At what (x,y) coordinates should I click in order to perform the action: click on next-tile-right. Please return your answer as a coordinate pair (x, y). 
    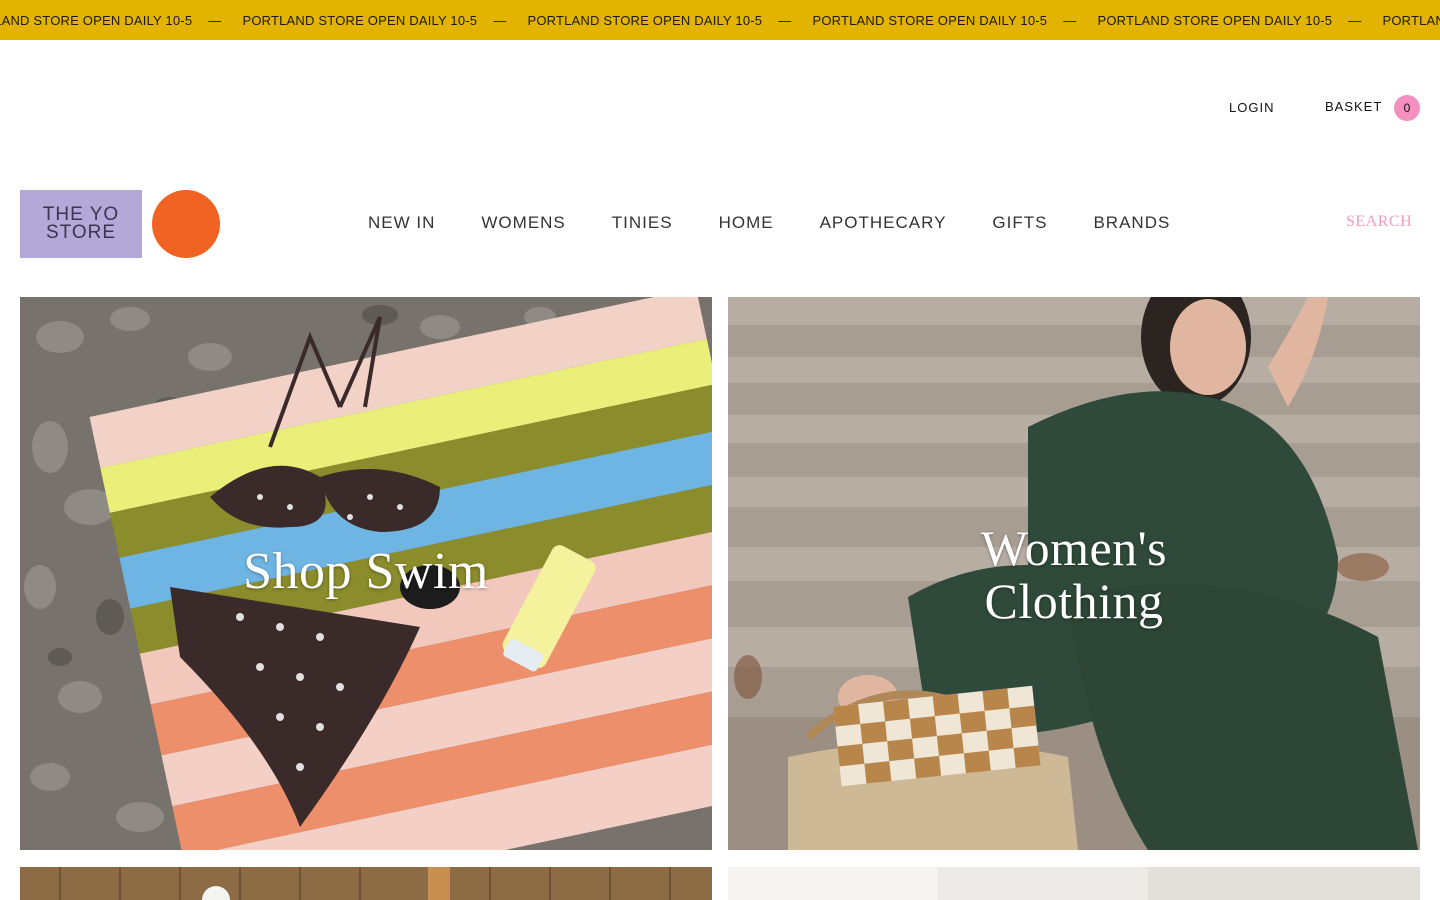
    Looking at the image, I should click on (1074, 883).